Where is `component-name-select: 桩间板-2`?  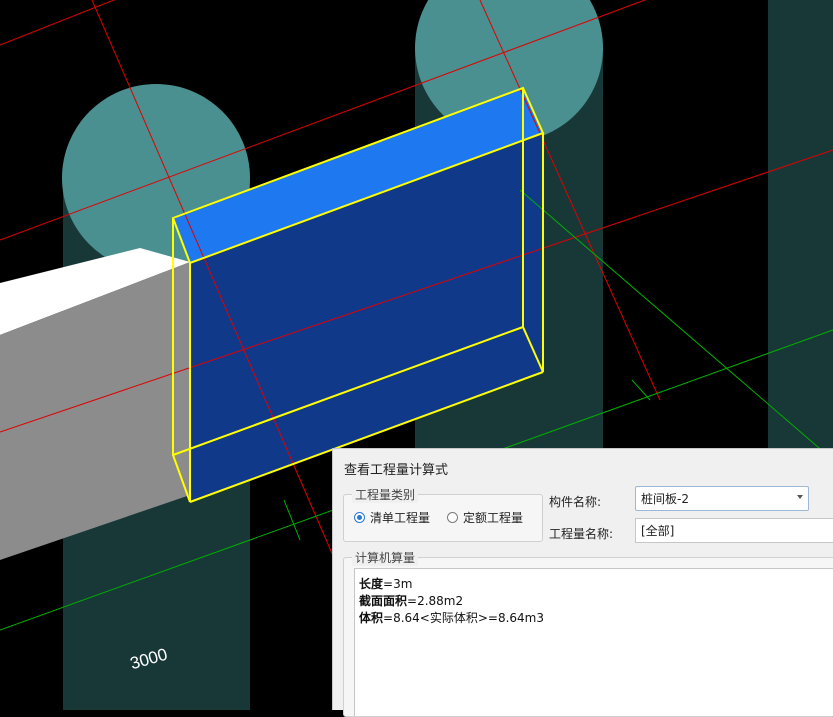
component-name-select: 桩间板-2 is located at coordinates (722, 498).